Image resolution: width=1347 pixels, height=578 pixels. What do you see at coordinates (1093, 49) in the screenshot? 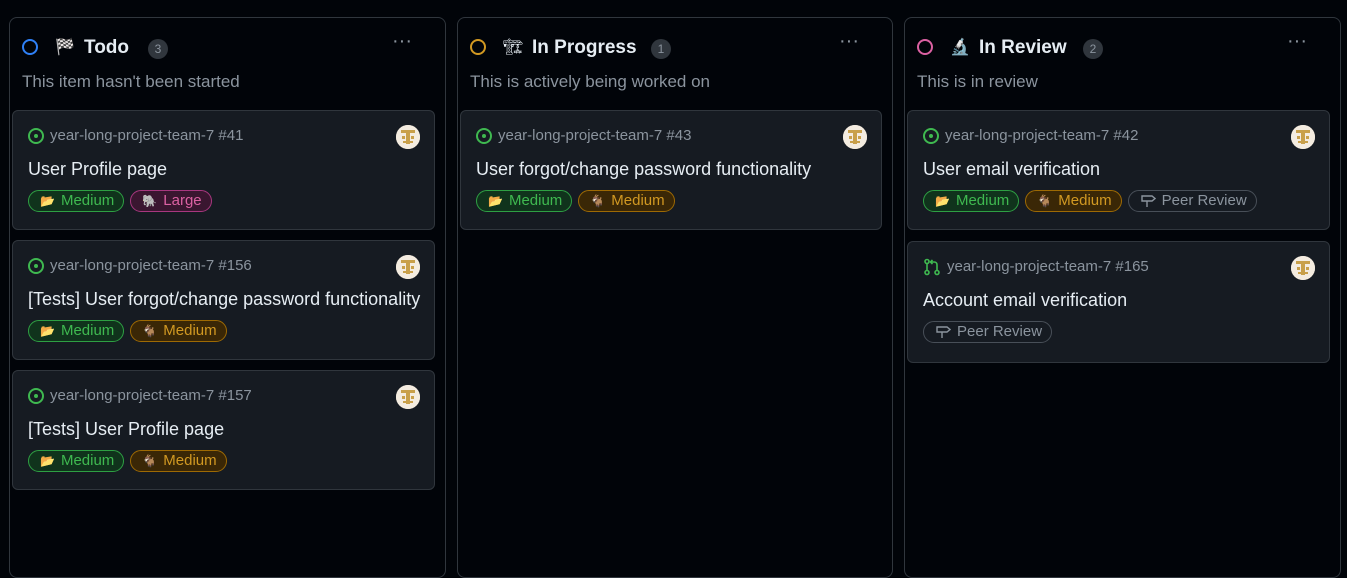
I see `item-count-badge: 2` at bounding box center [1093, 49].